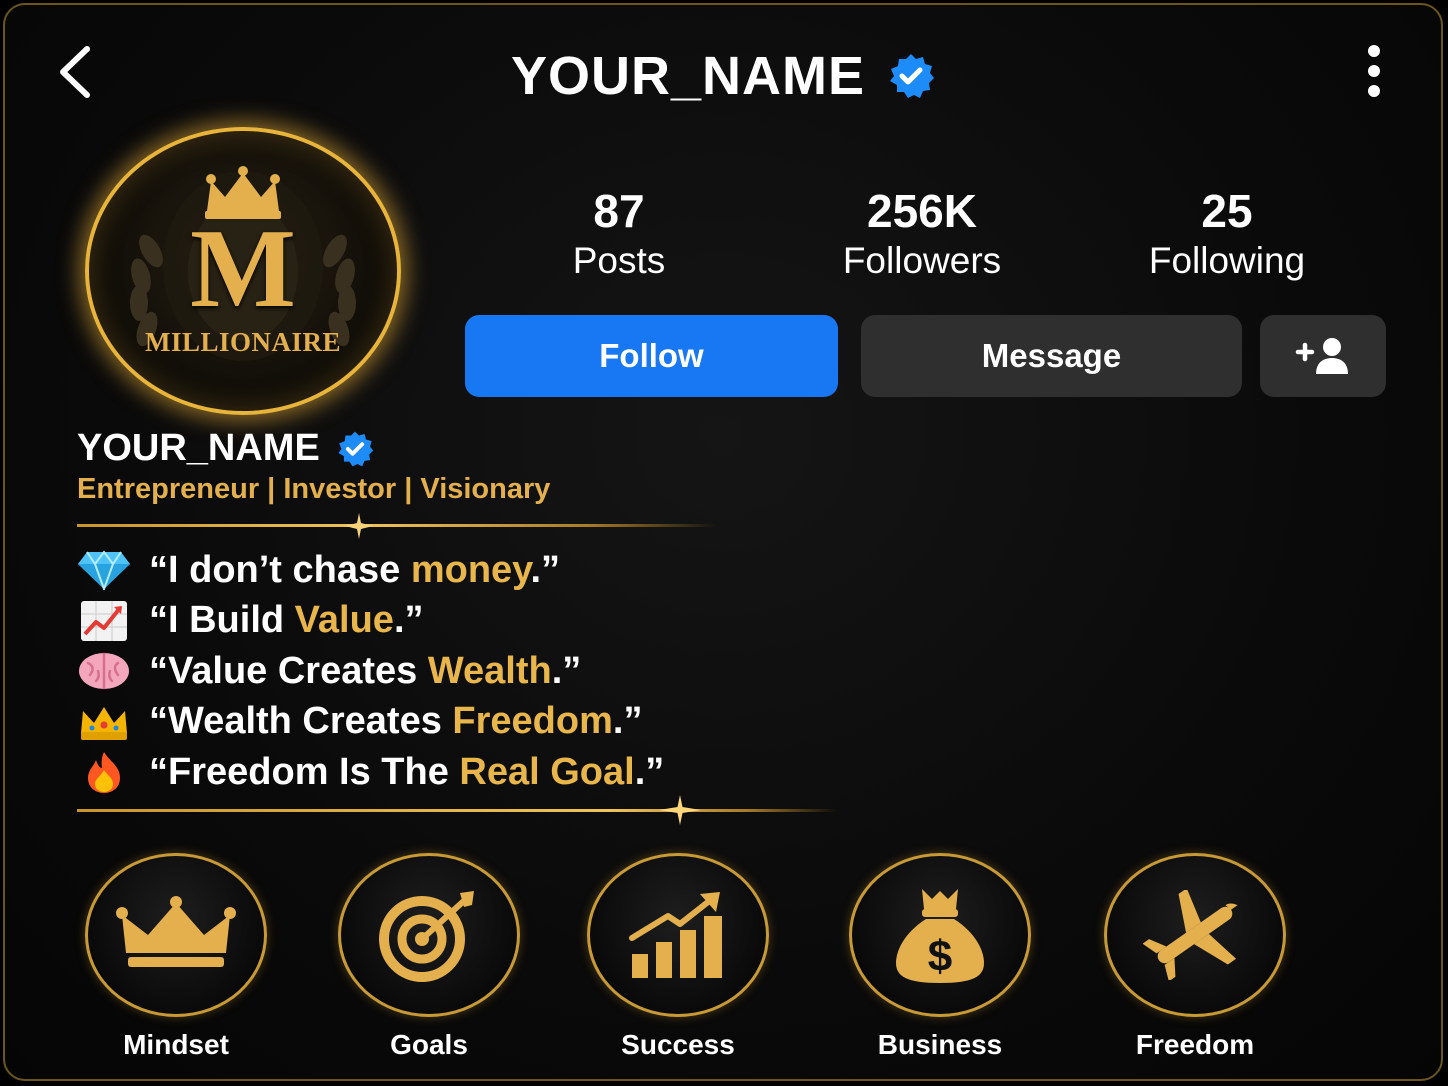 The width and height of the screenshot is (1448, 1086). Describe the element at coordinates (470, 569) in the screenshot. I see `bio-highlight: money` at that location.